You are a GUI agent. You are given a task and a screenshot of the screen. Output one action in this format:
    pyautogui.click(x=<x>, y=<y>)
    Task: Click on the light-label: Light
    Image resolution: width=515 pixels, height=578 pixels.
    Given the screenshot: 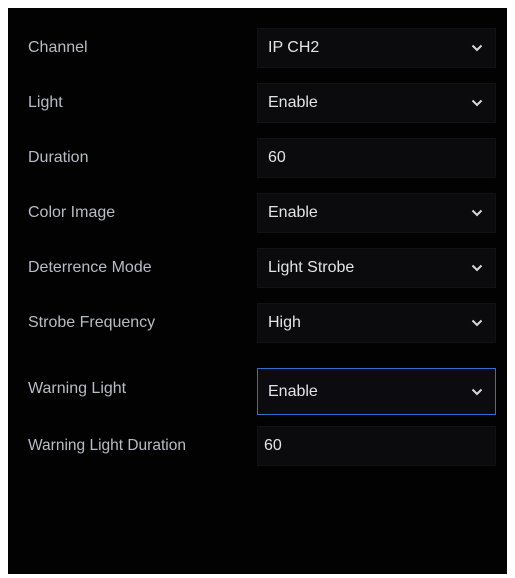 What is the action you would take?
    pyautogui.click(x=45, y=102)
    